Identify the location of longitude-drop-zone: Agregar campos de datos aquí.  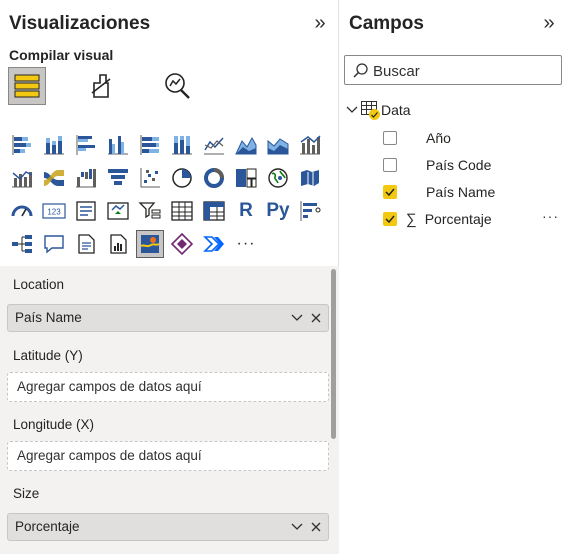
(168, 456).